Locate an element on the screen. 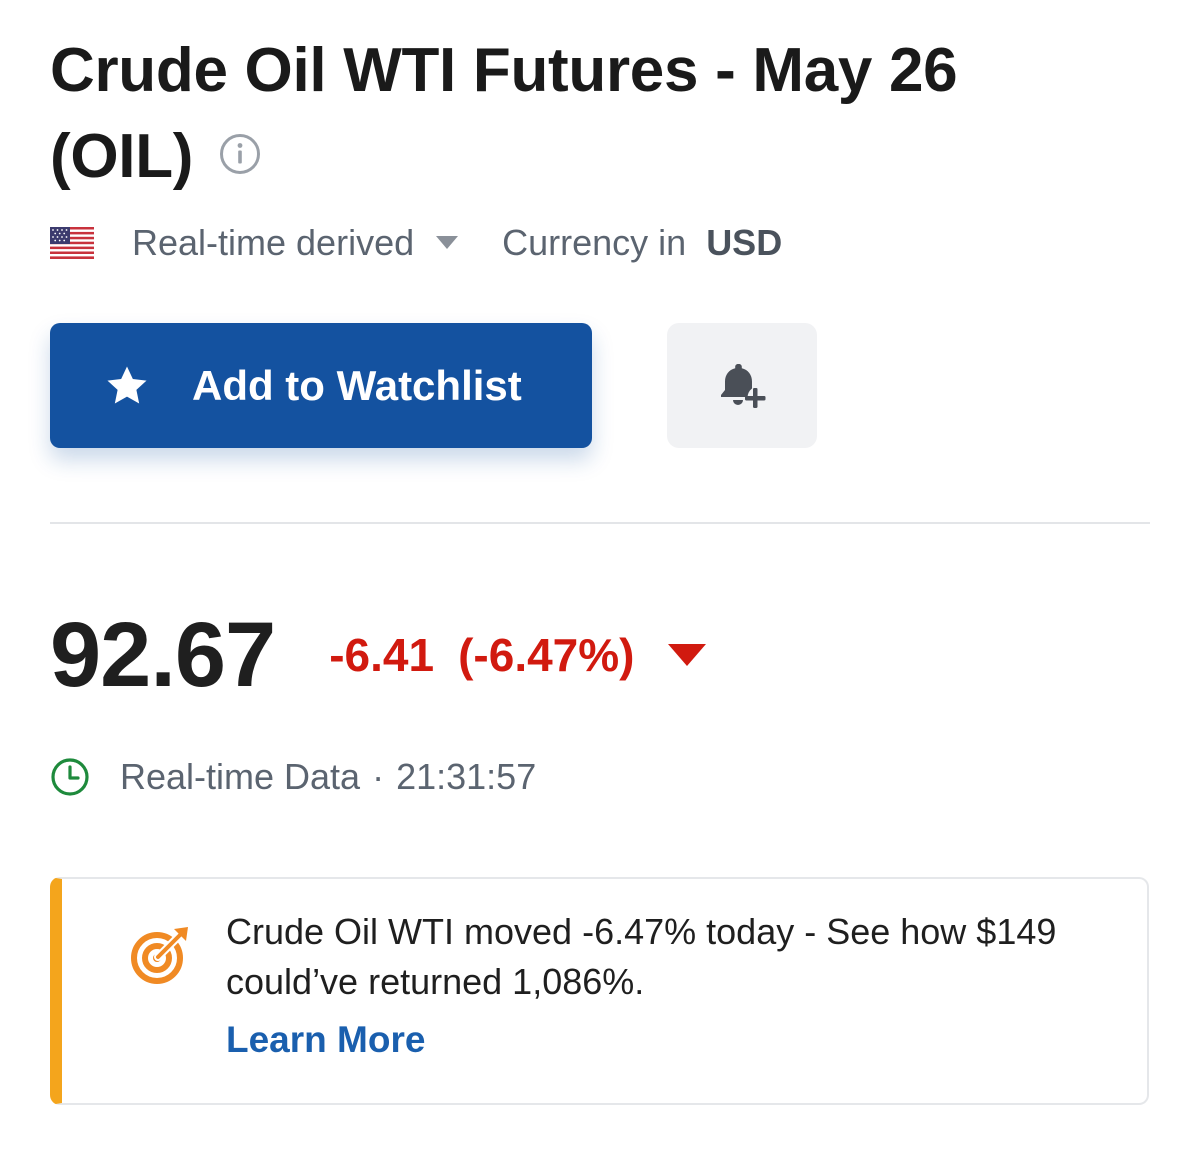 The width and height of the screenshot is (1200, 1171). realtime-status: Real-time Data · 21:31:57 is located at coordinates (293, 777).